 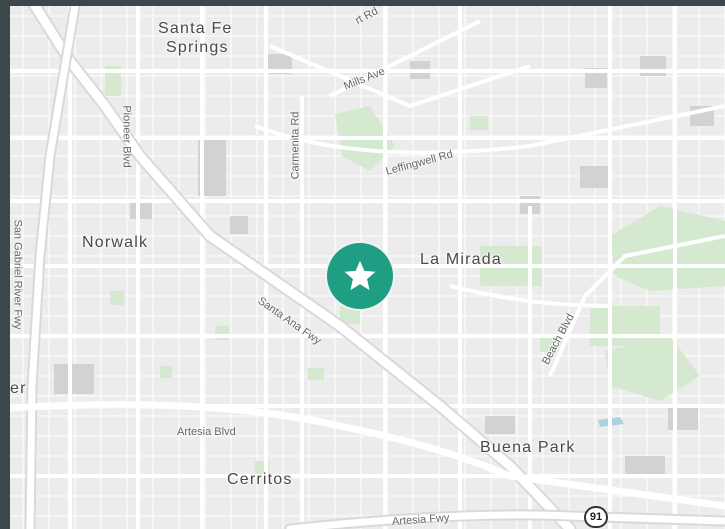 What do you see at coordinates (126, 136) in the screenshot?
I see `road-label-pioneer-blvd: Pioneer Blvd` at bounding box center [126, 136].